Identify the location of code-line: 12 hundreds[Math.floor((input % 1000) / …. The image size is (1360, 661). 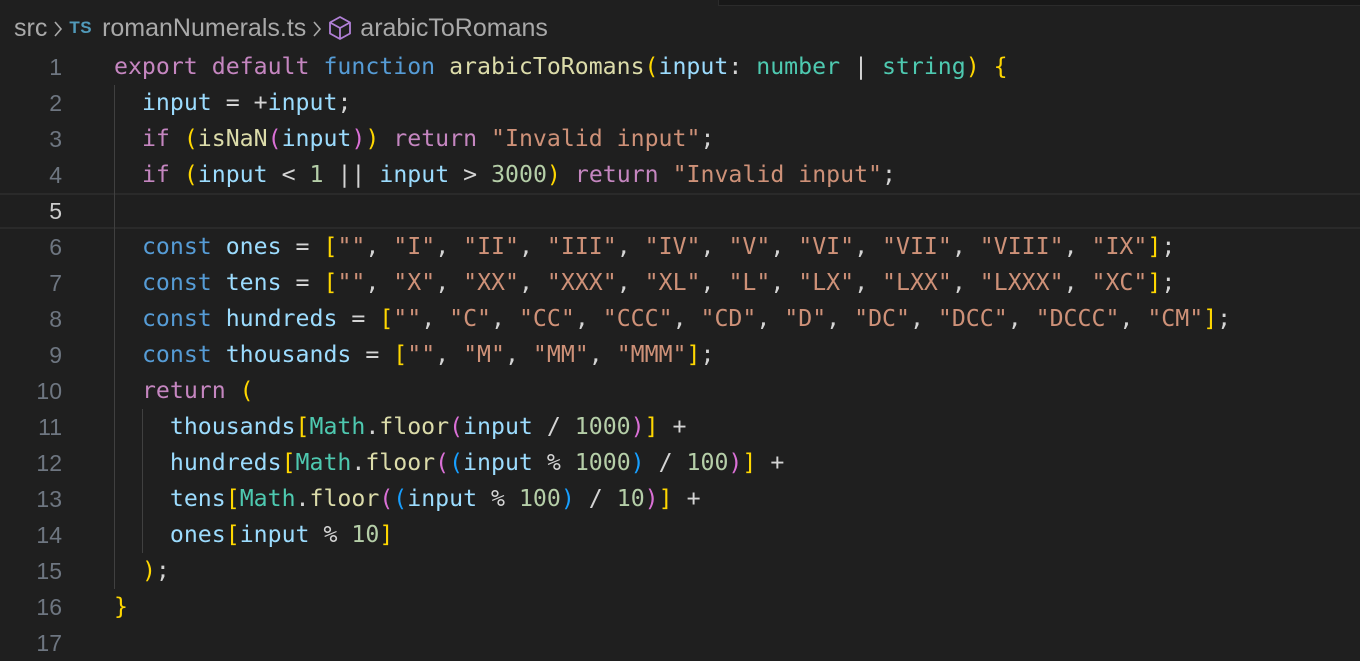
(680, 463).